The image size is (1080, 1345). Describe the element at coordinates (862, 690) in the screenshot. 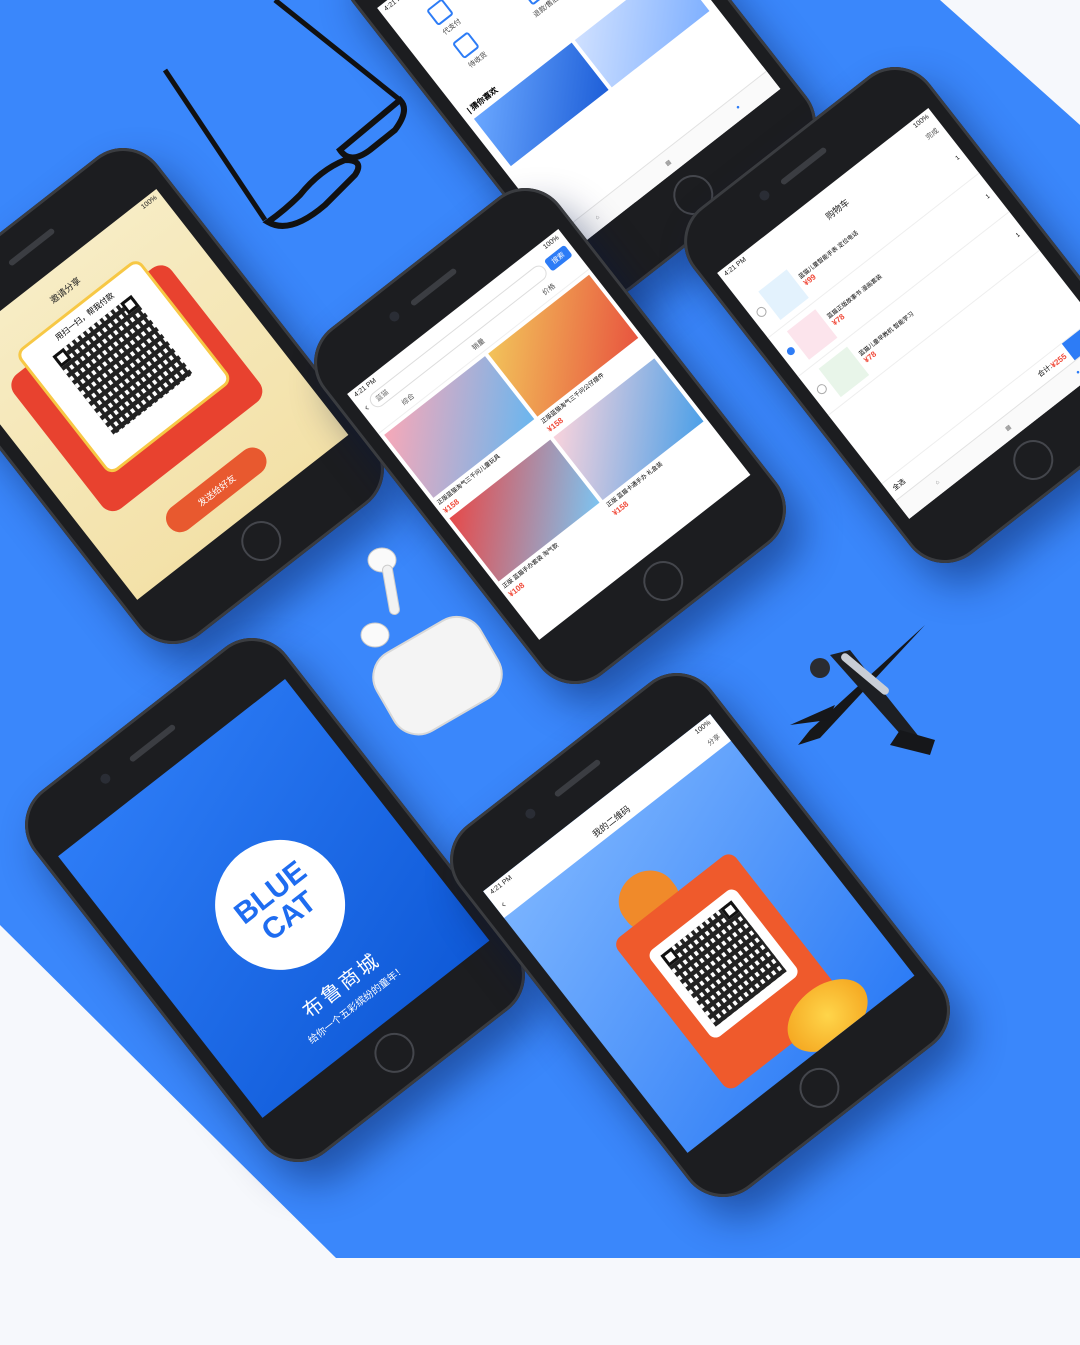

I see `airplane-prop` at that location.